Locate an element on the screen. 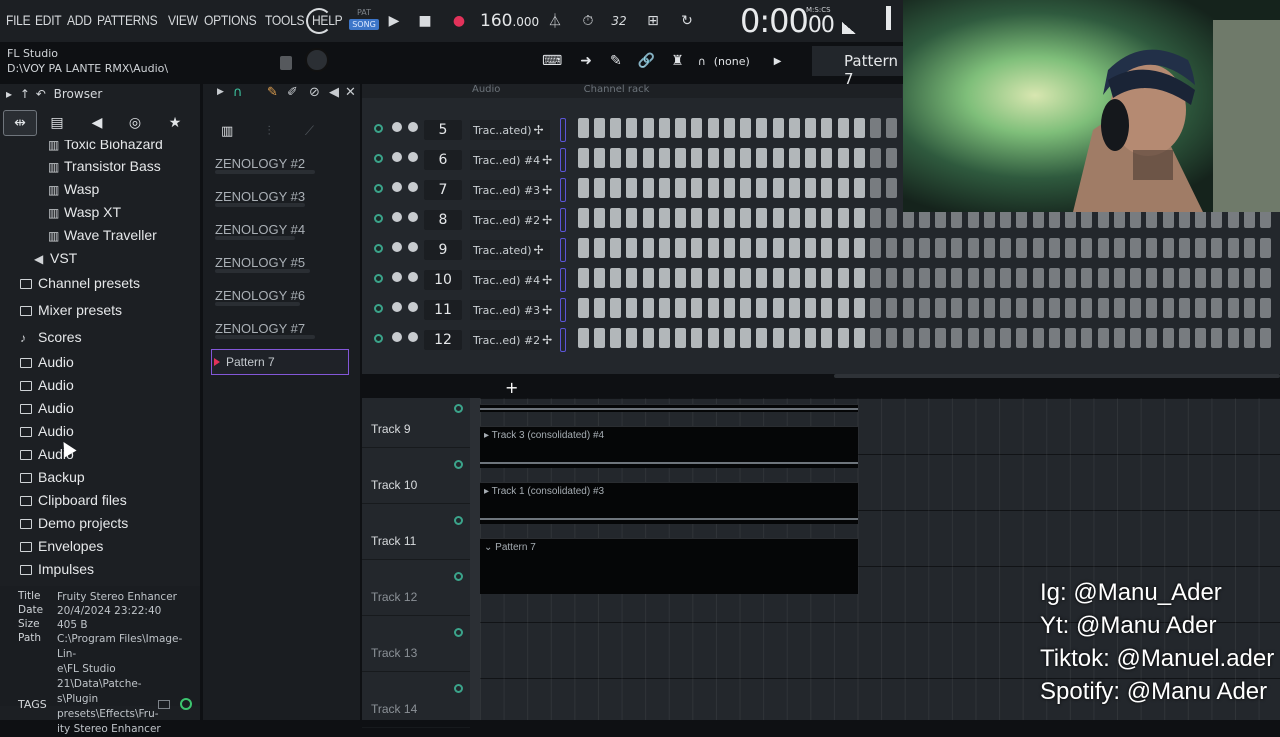 The image size is (1280, 737). mixer-track-number: 10 is located at coordinates (443, 280).